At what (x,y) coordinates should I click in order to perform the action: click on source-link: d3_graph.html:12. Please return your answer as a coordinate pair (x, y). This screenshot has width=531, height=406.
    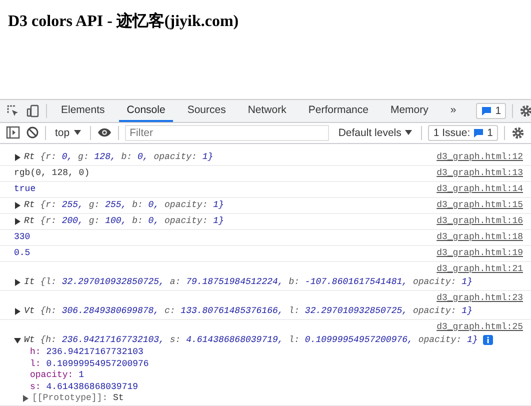
    Looking at the image, I should click on (479, 157).